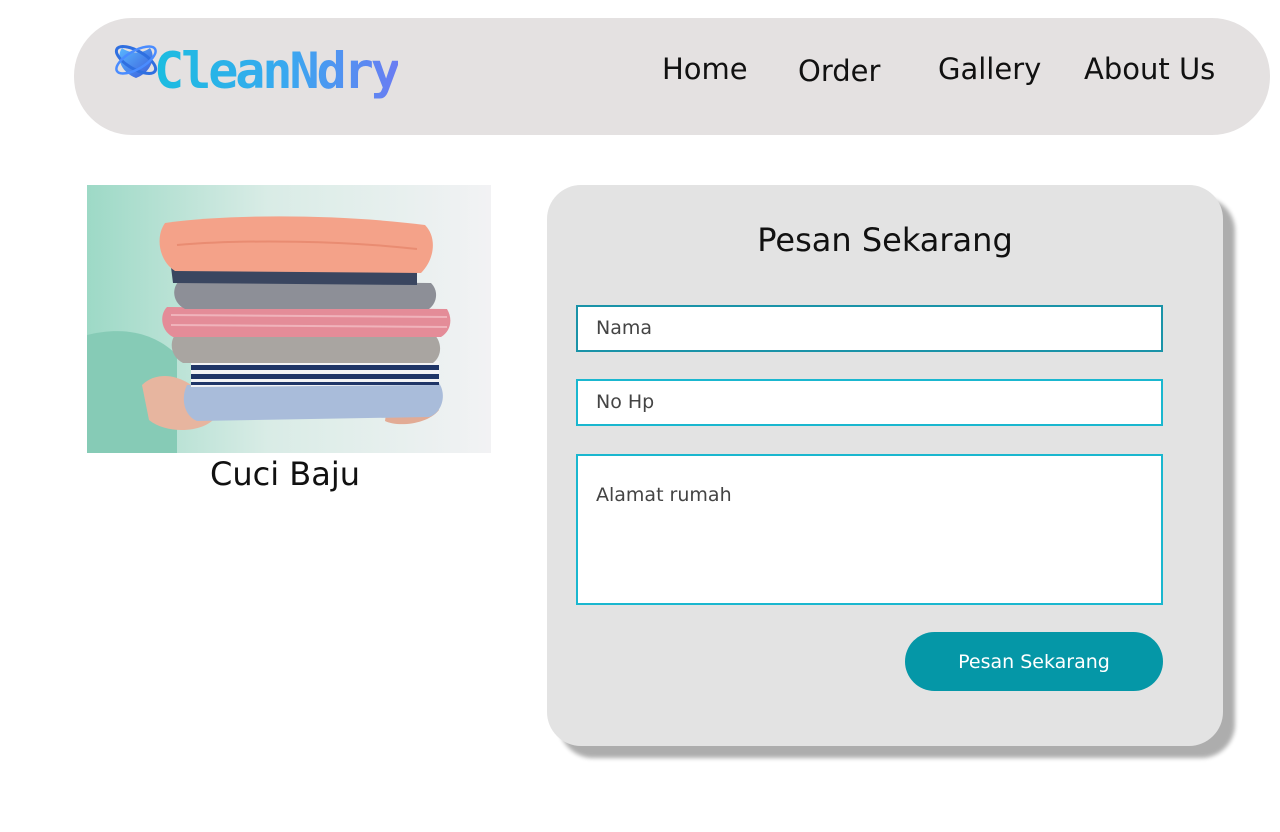 This screenshot has height=832, width=1280. I want to click on service-caption: Cuci Baju, so click(284, 474).